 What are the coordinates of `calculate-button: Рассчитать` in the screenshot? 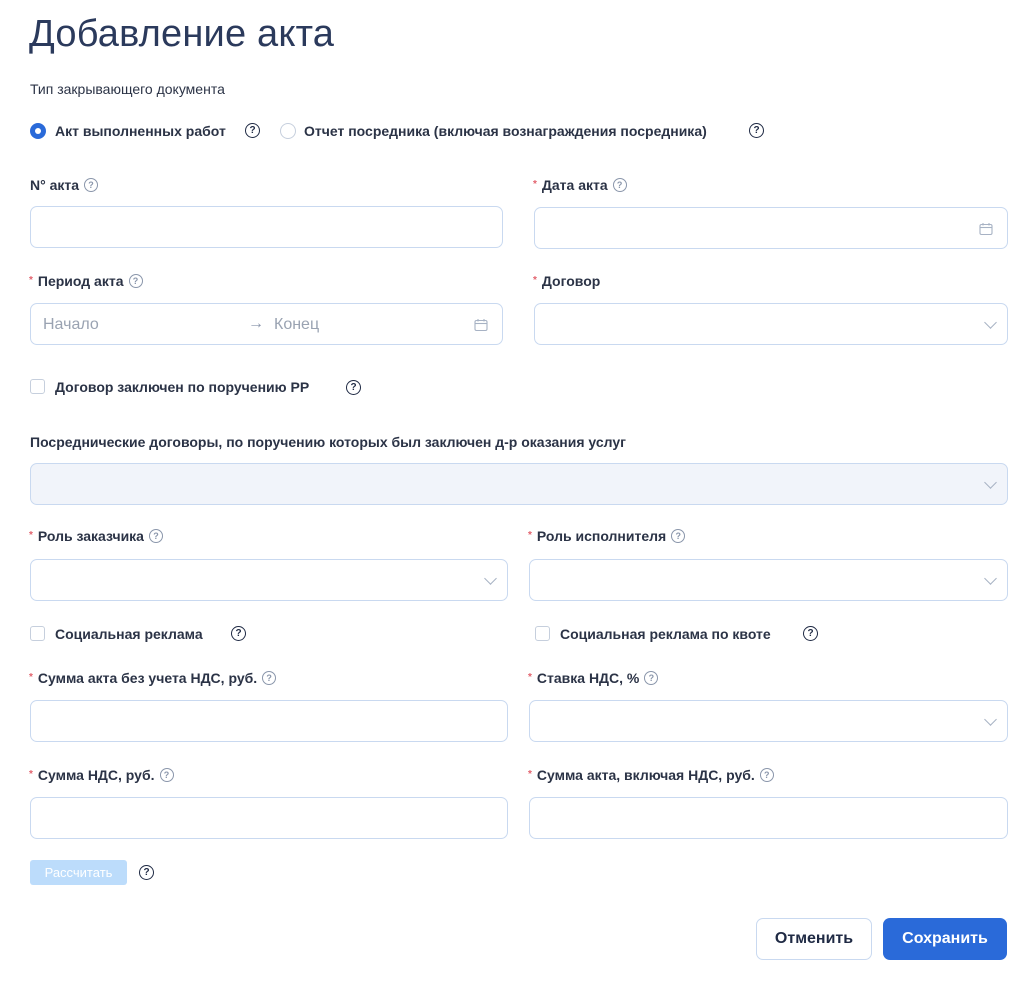 It's located at (78, 872).